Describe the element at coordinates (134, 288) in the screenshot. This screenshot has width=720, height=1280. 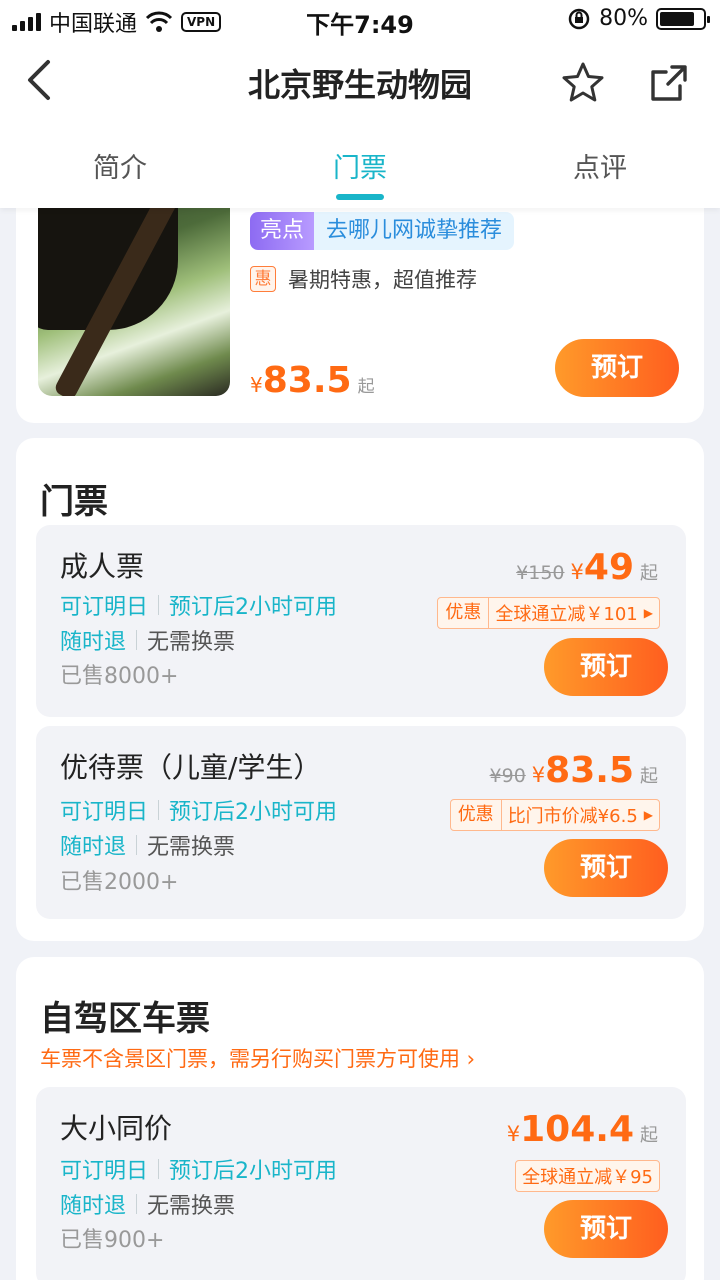
I see `attraction-photo` at that location.